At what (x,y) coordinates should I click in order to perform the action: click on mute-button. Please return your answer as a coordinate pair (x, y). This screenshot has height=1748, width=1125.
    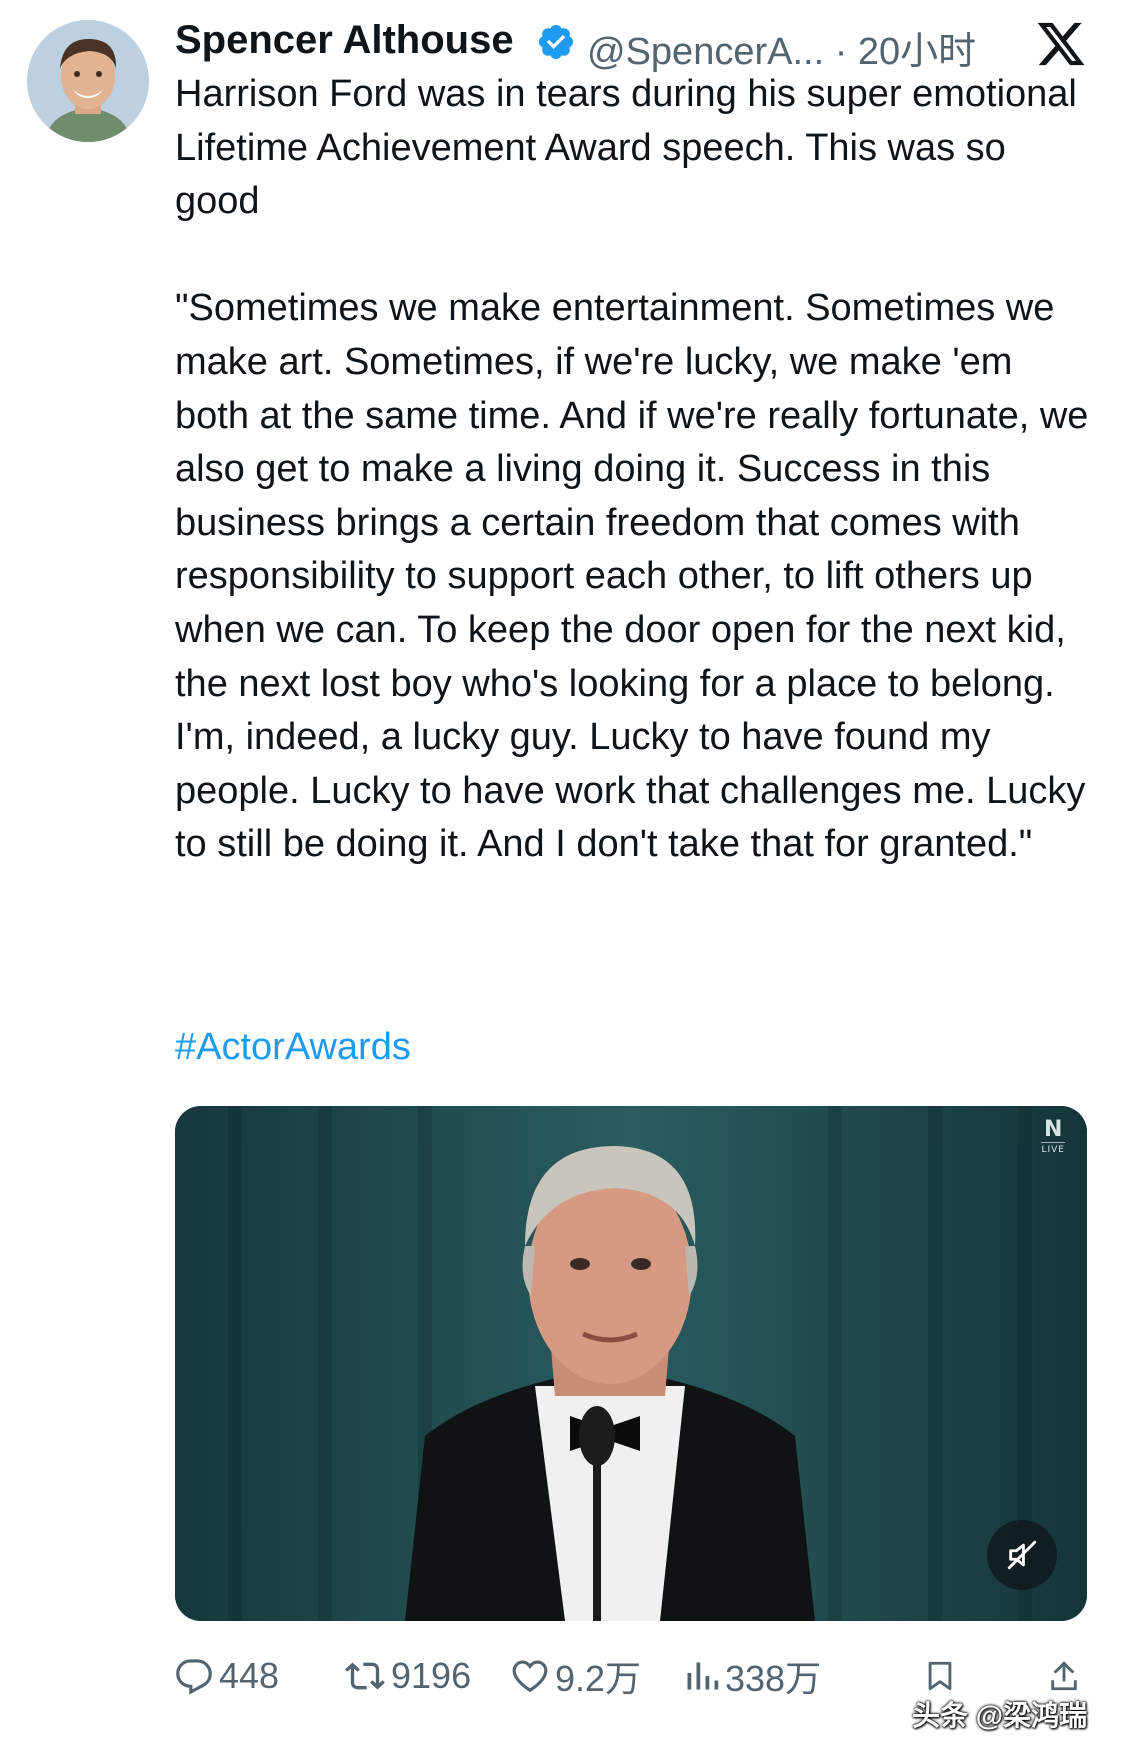
    Looking at the image, I should click on (1022, 1555).